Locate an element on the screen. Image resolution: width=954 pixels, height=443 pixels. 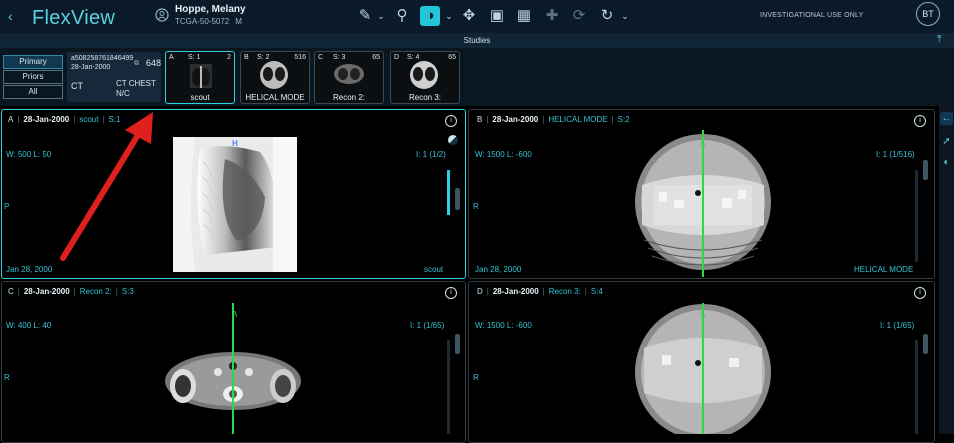
series-thumbnail-a: A S: 1 2 scout is located at coordinates (200, 77).